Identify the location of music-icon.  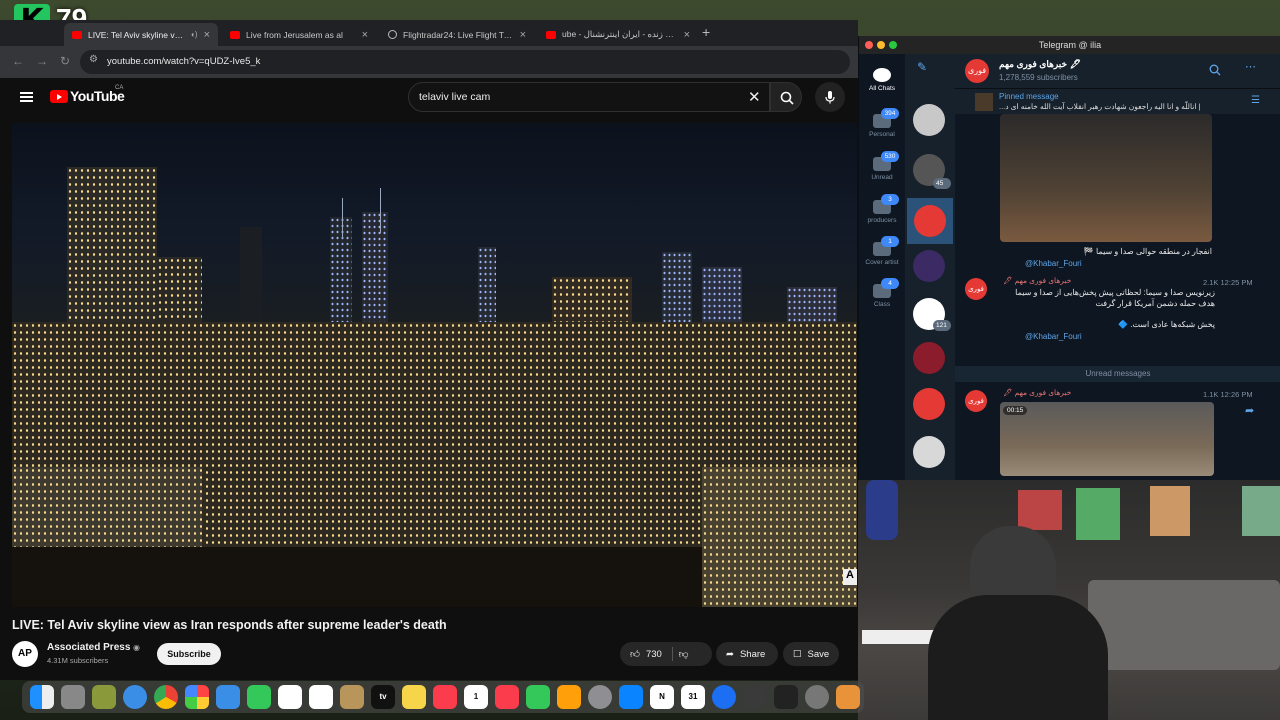
(445, 697).